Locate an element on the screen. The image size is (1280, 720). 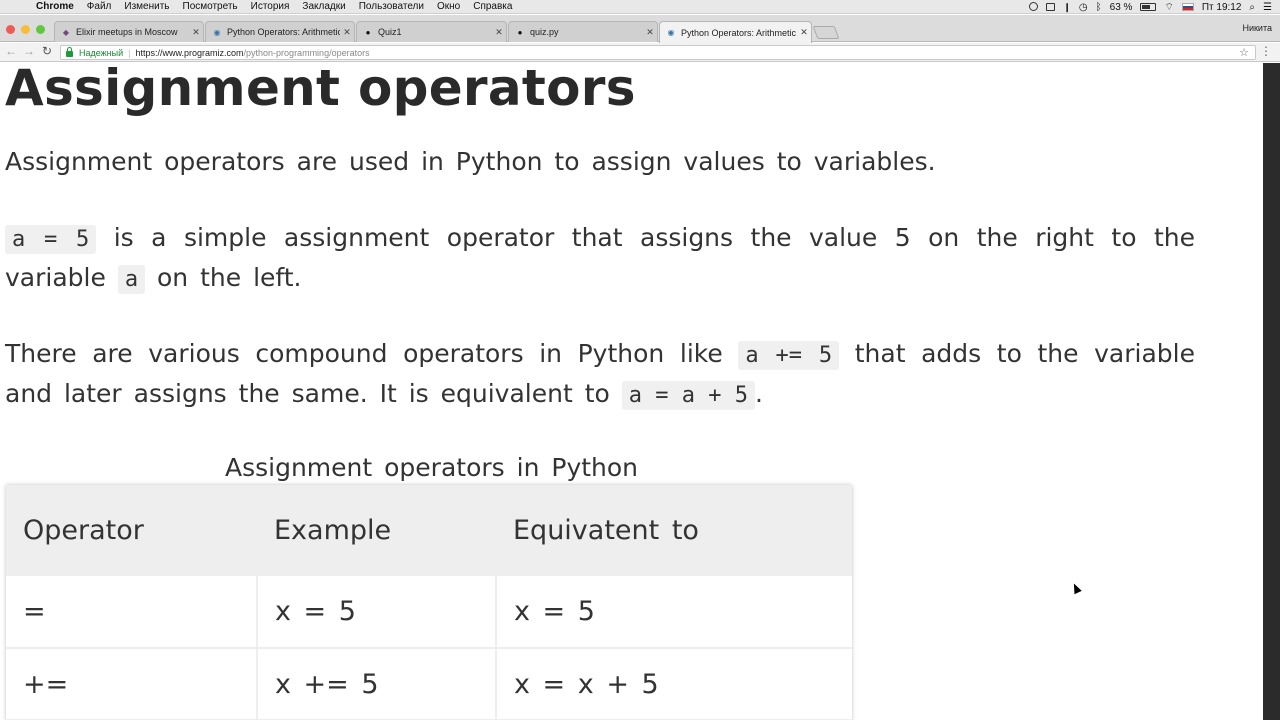
section-heading: Assignment operators is located at coordinates (320, 90).